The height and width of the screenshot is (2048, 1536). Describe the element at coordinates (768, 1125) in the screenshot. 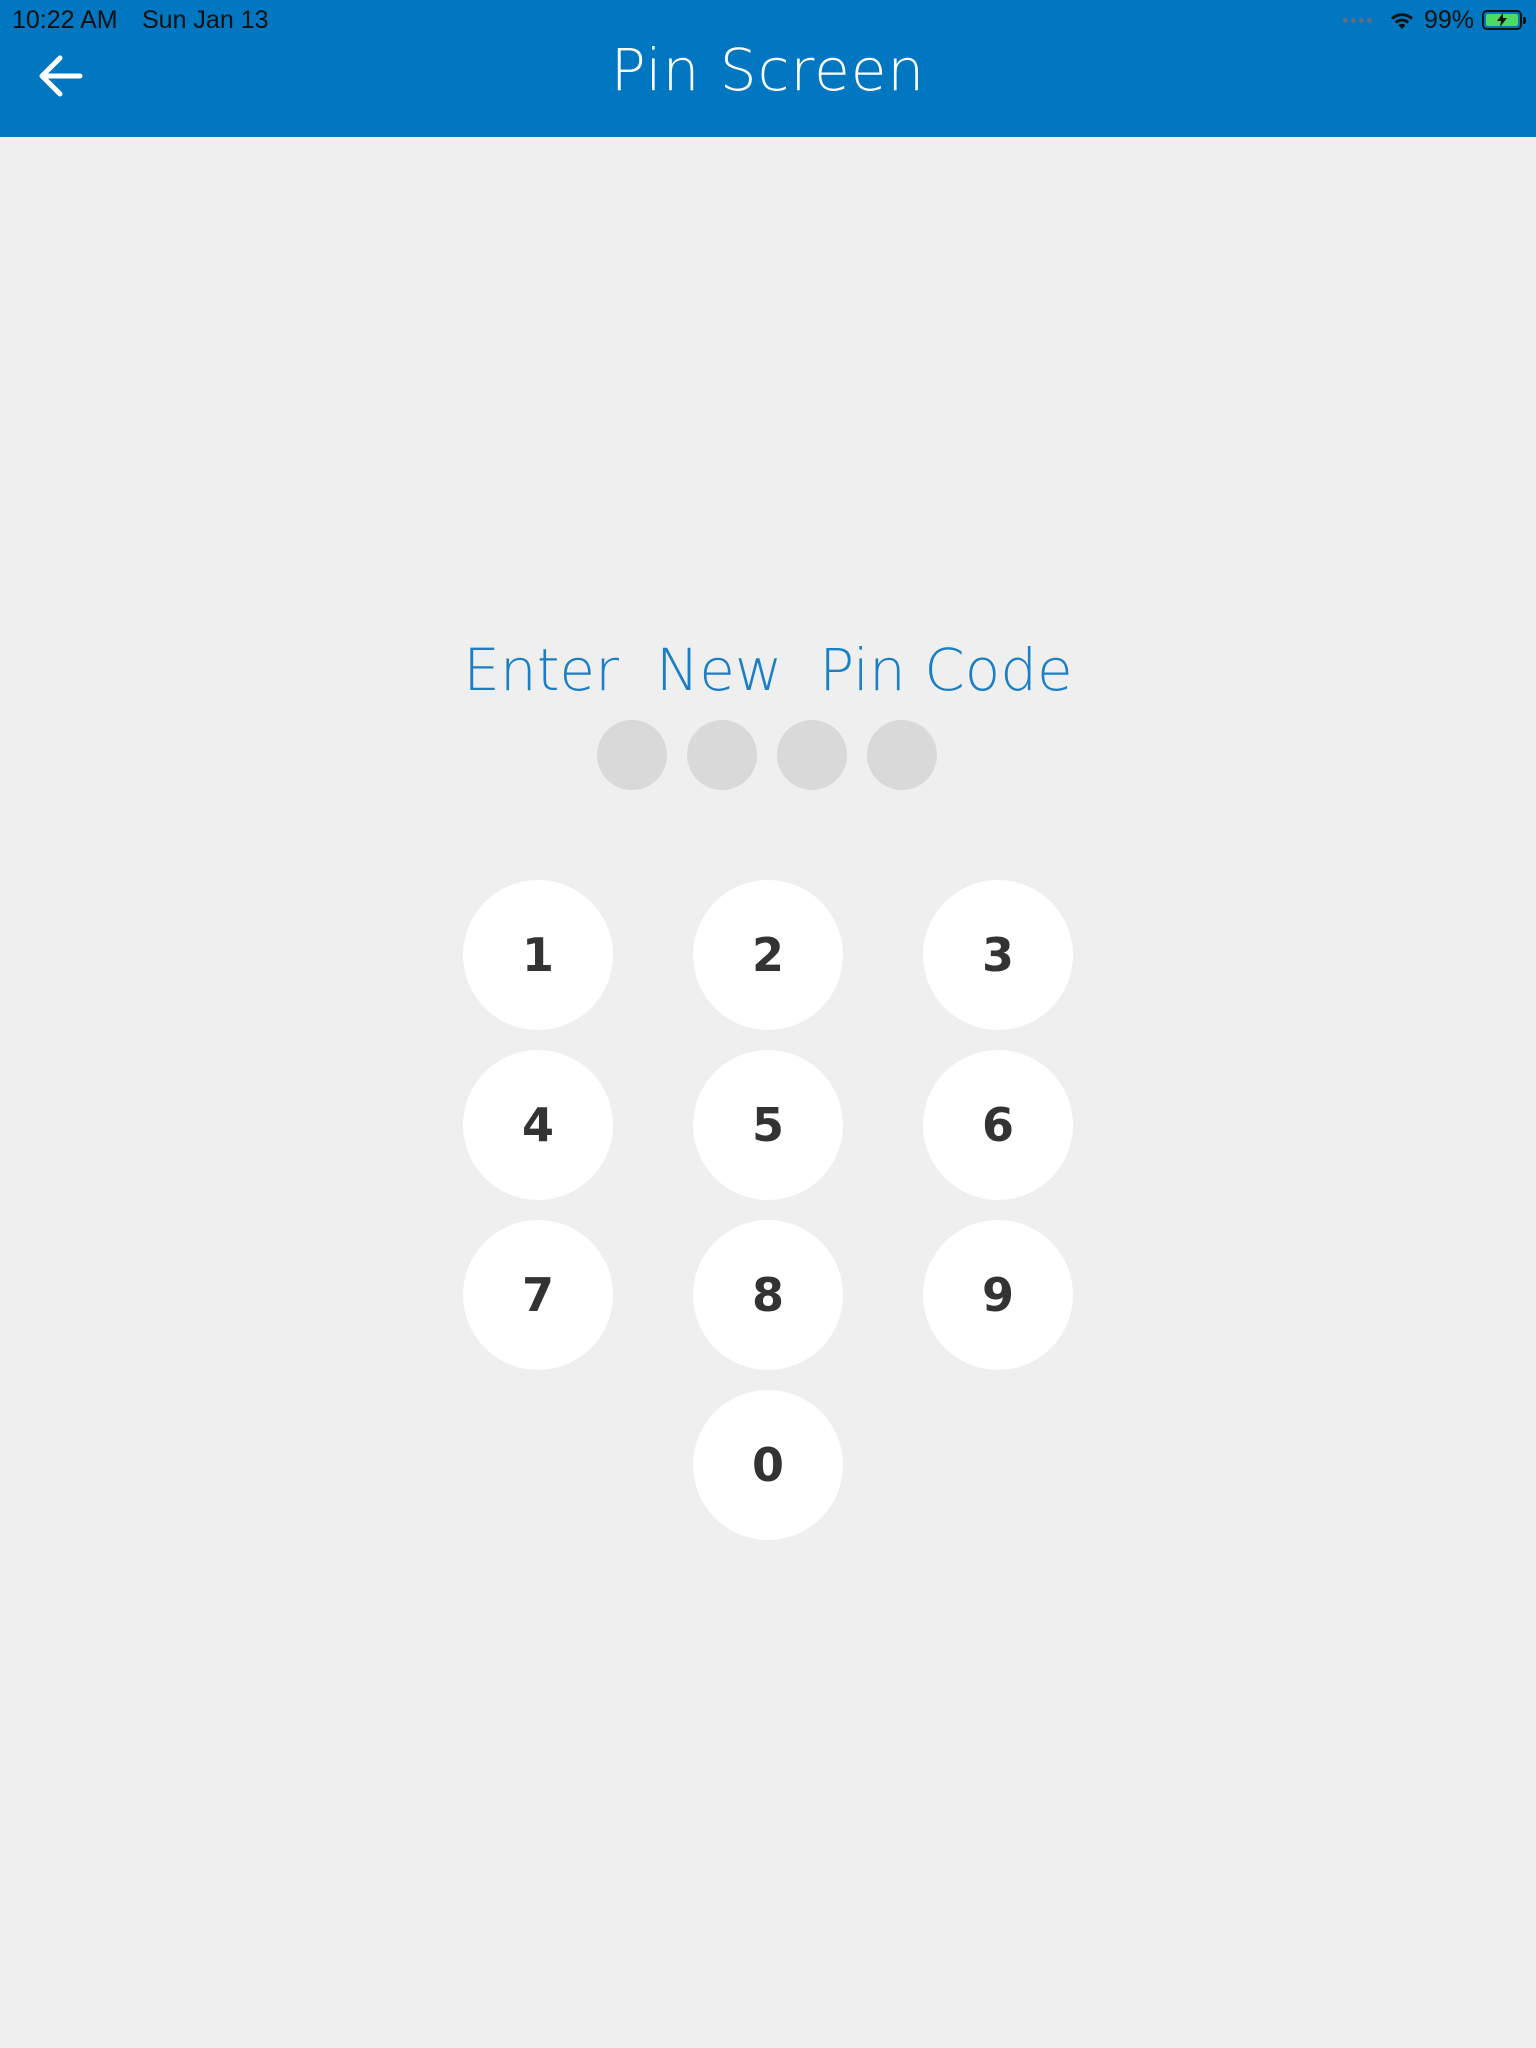

I see `key-5: 5` at that location.